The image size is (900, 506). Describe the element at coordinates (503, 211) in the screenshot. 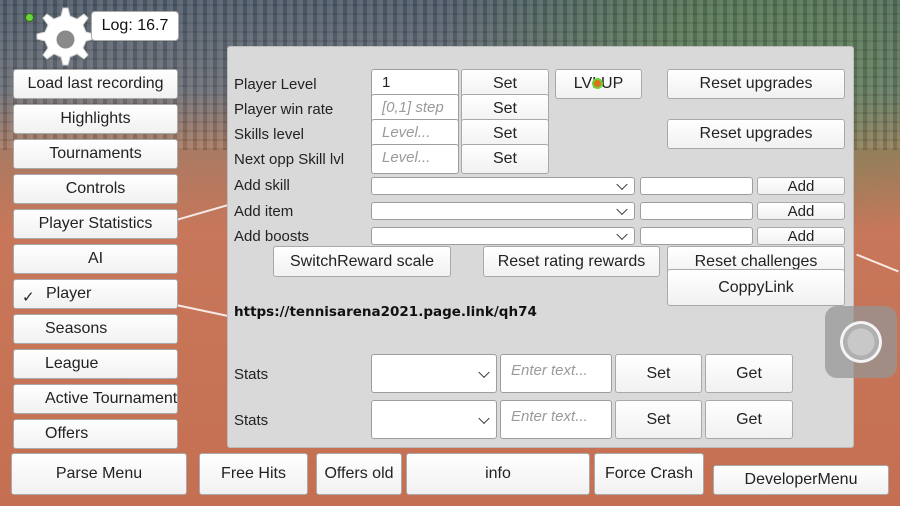

I see `add-item-select` at that location.